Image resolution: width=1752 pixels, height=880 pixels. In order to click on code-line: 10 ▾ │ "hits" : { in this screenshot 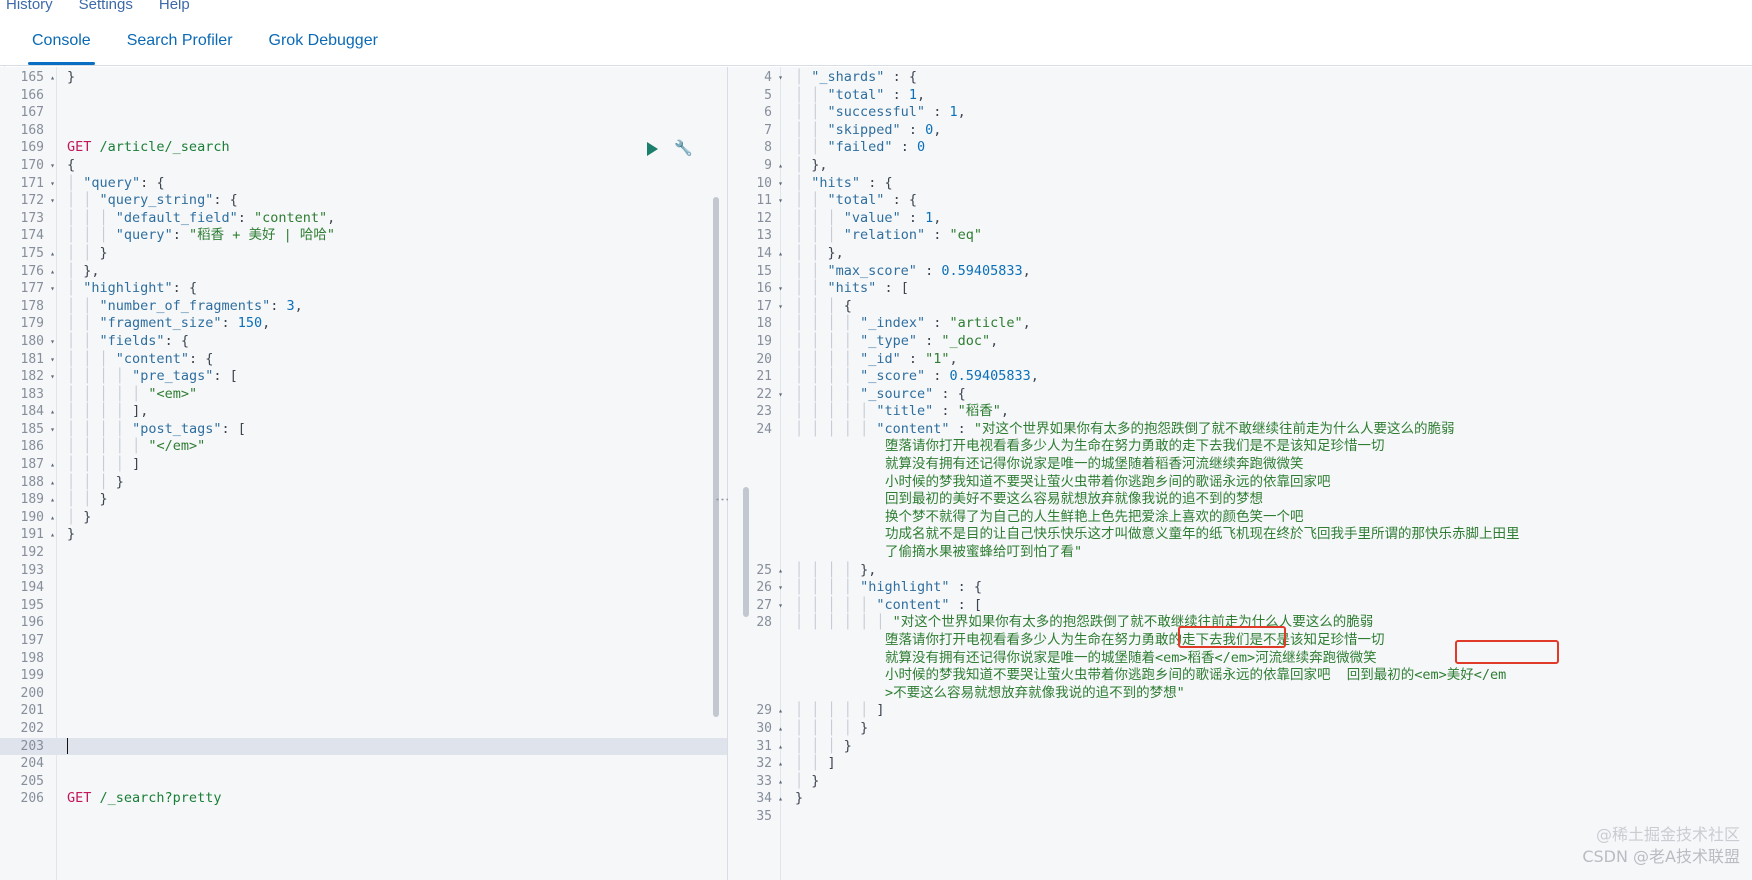, I will do `click(1240, 184)`.